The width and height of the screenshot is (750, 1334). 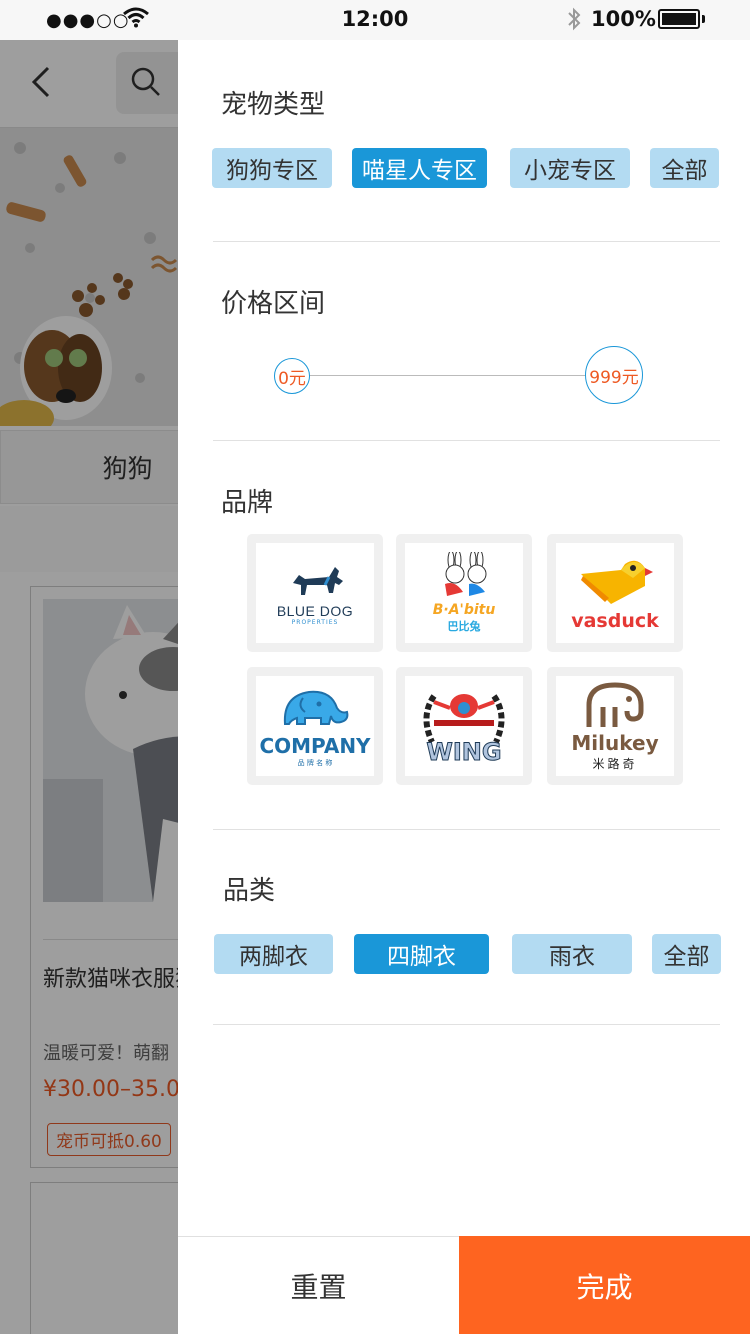 What do you see at coordinates (273, 304) in the screenshot?
I see `price-range-title: 价格区间` at bounding box center [273, 304].